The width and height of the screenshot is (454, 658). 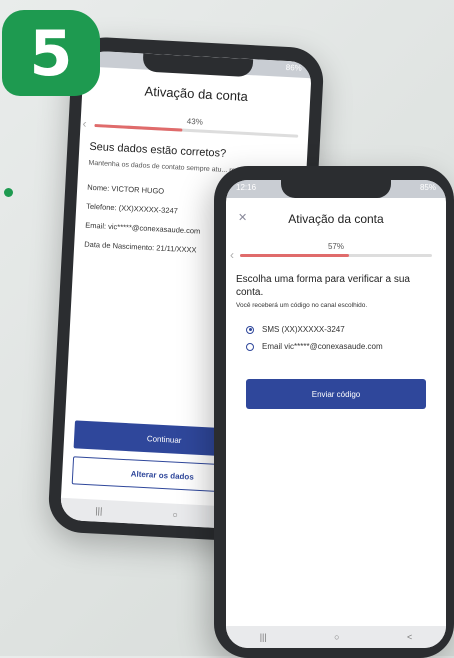 I want to click on back-icon: <, so click(x=409, y=637).